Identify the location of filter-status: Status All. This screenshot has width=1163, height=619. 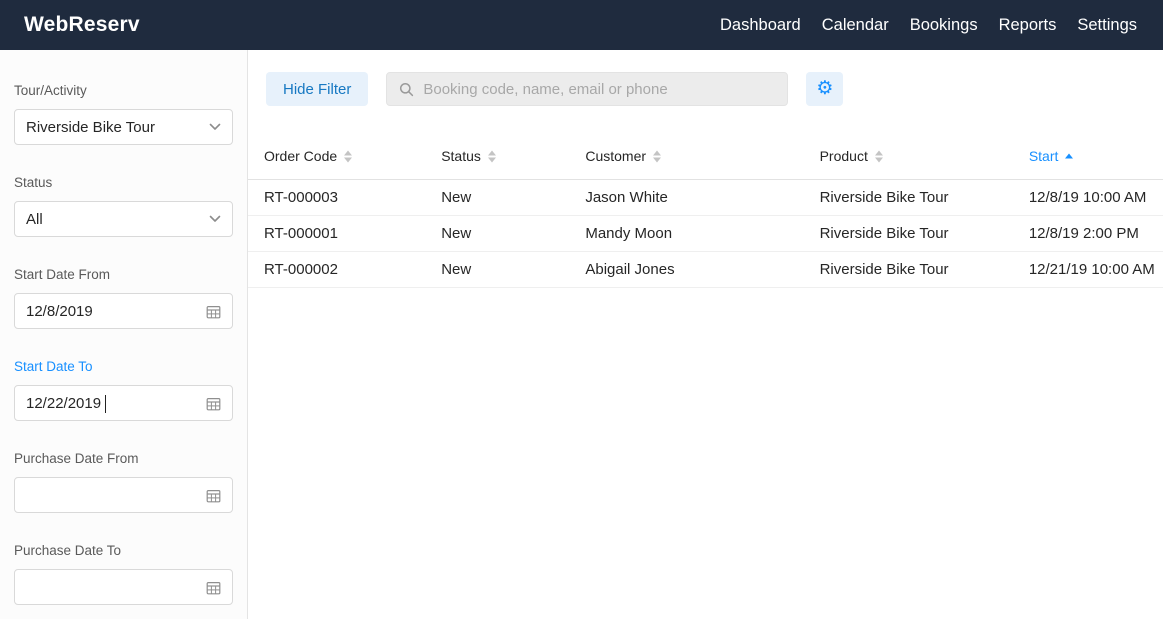
(123, 206).